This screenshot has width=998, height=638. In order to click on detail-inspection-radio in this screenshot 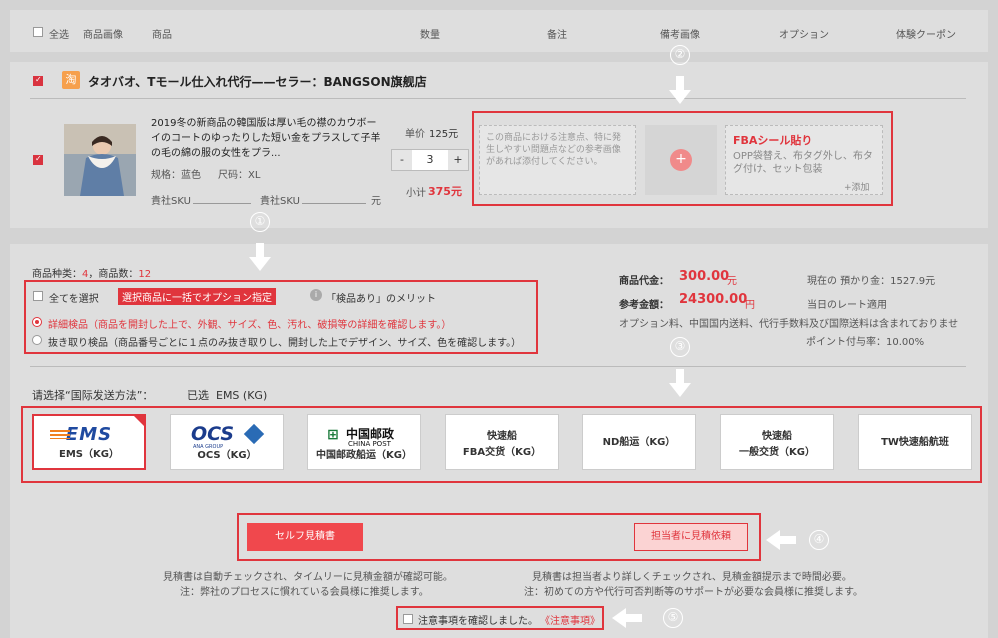, I will do `click(37, 322)`.